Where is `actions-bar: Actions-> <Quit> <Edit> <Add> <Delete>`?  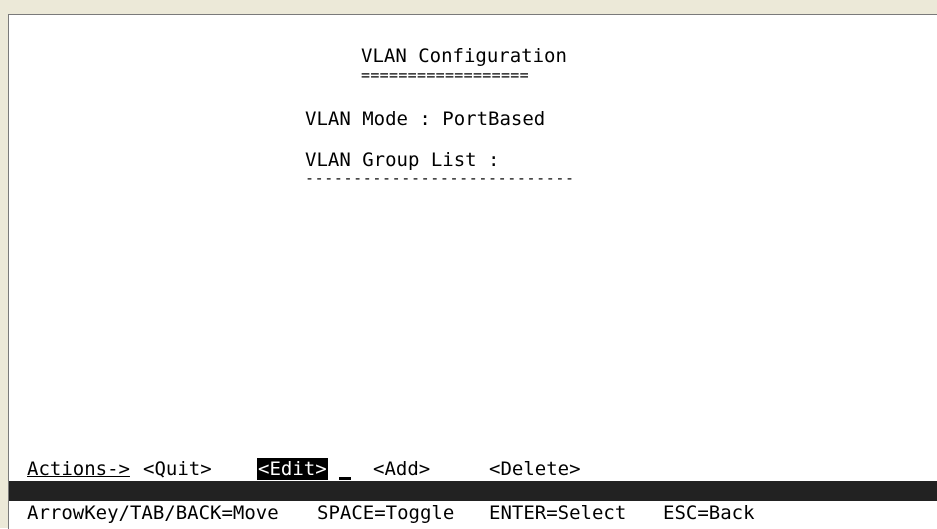
actions-bar: Actions-> <Quit> <Edit> <Add> <Delete> is located at coordinates (304, 469).